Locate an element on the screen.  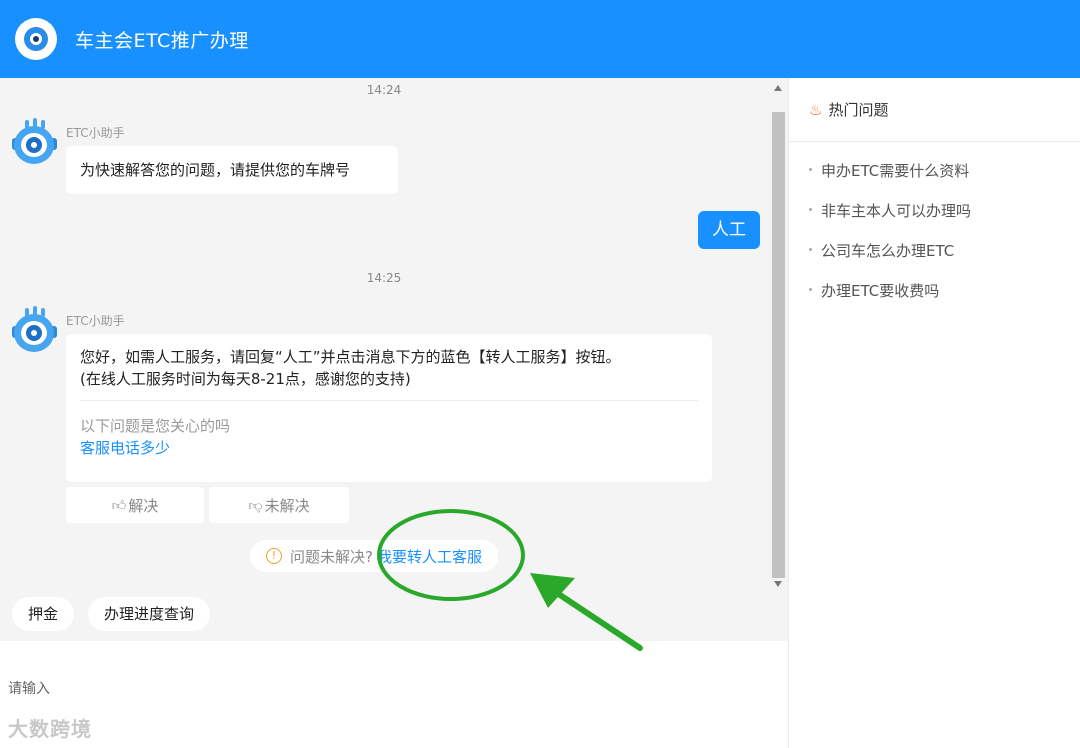
transfer-to-human-link: 我要转人工客服 is located at coordinates (429, 556).